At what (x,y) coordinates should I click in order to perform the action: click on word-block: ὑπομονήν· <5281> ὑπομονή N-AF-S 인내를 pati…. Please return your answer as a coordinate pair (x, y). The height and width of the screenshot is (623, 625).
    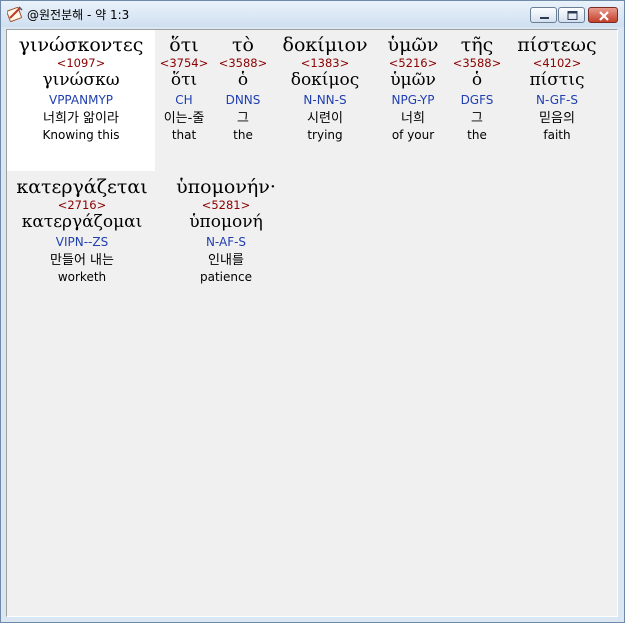
    Looking at the image, I should click on (226, 230).